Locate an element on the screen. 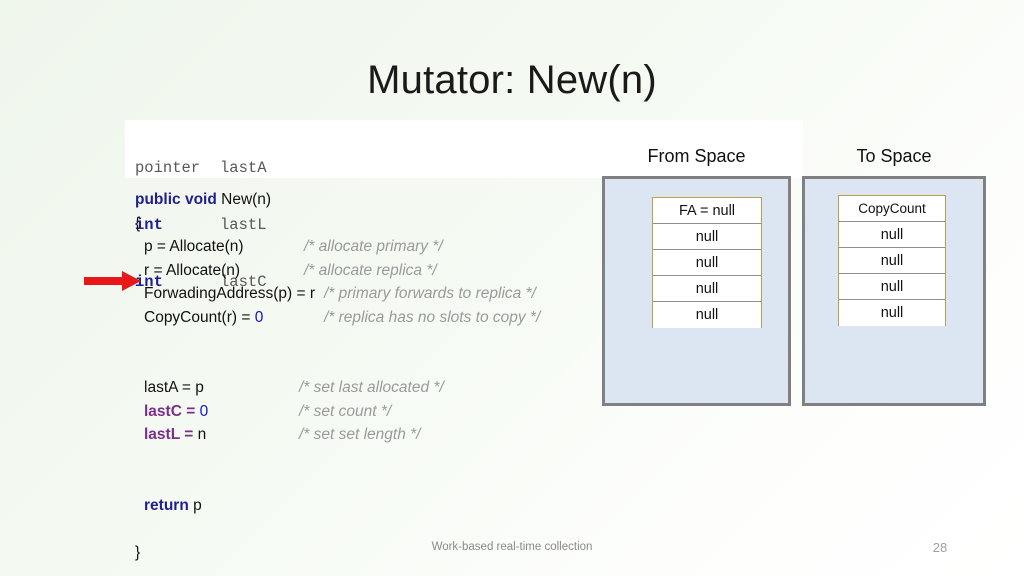 This screenshot has width=1024, height=576. from-space-box: FA = null null null null null is located at coordinates (696, 291).